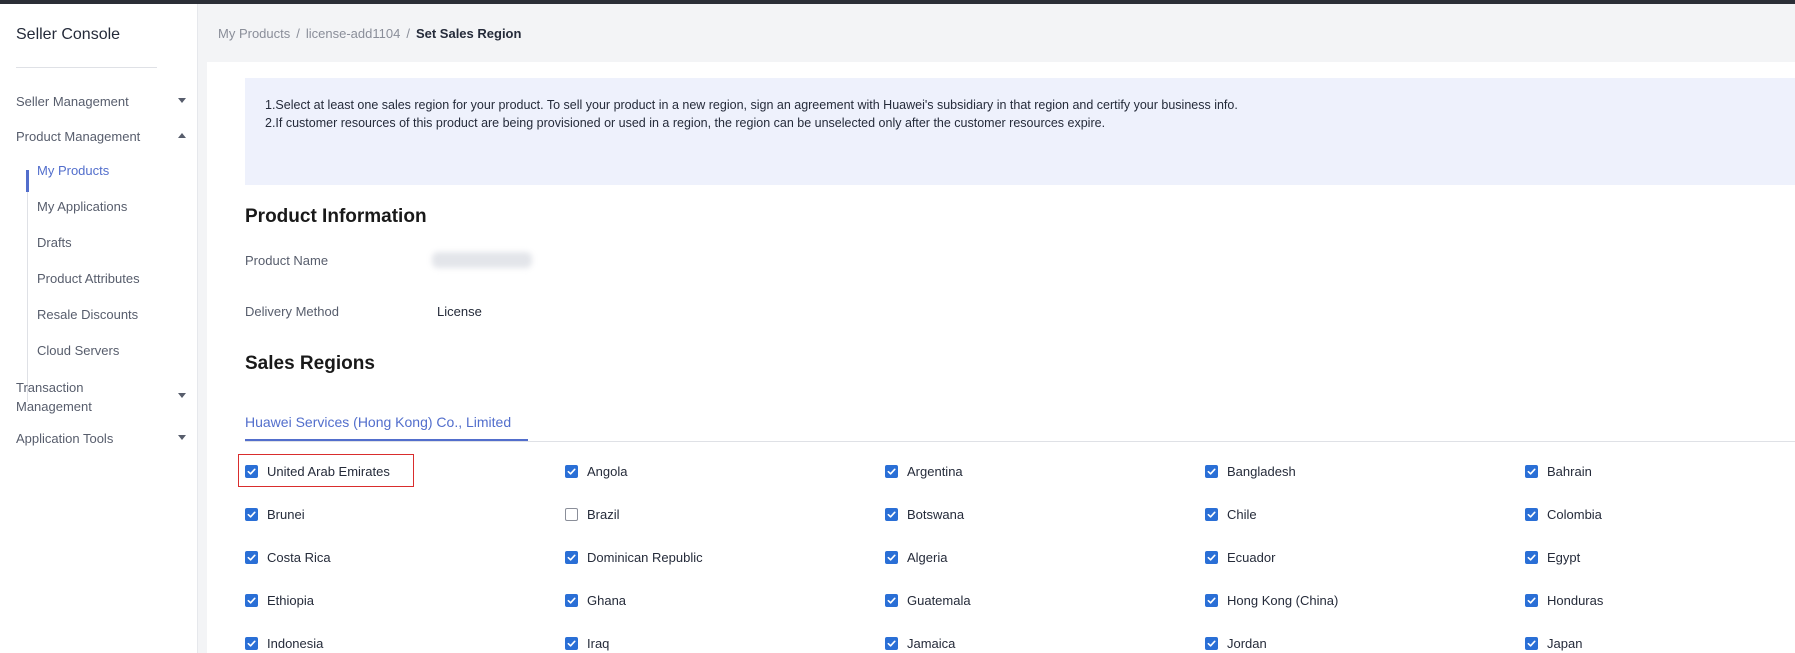 The image size is (1795, 653). Describe the element at coordinates (1236, 643) in the screenshot. I see `region-option: Jordan` at that location.